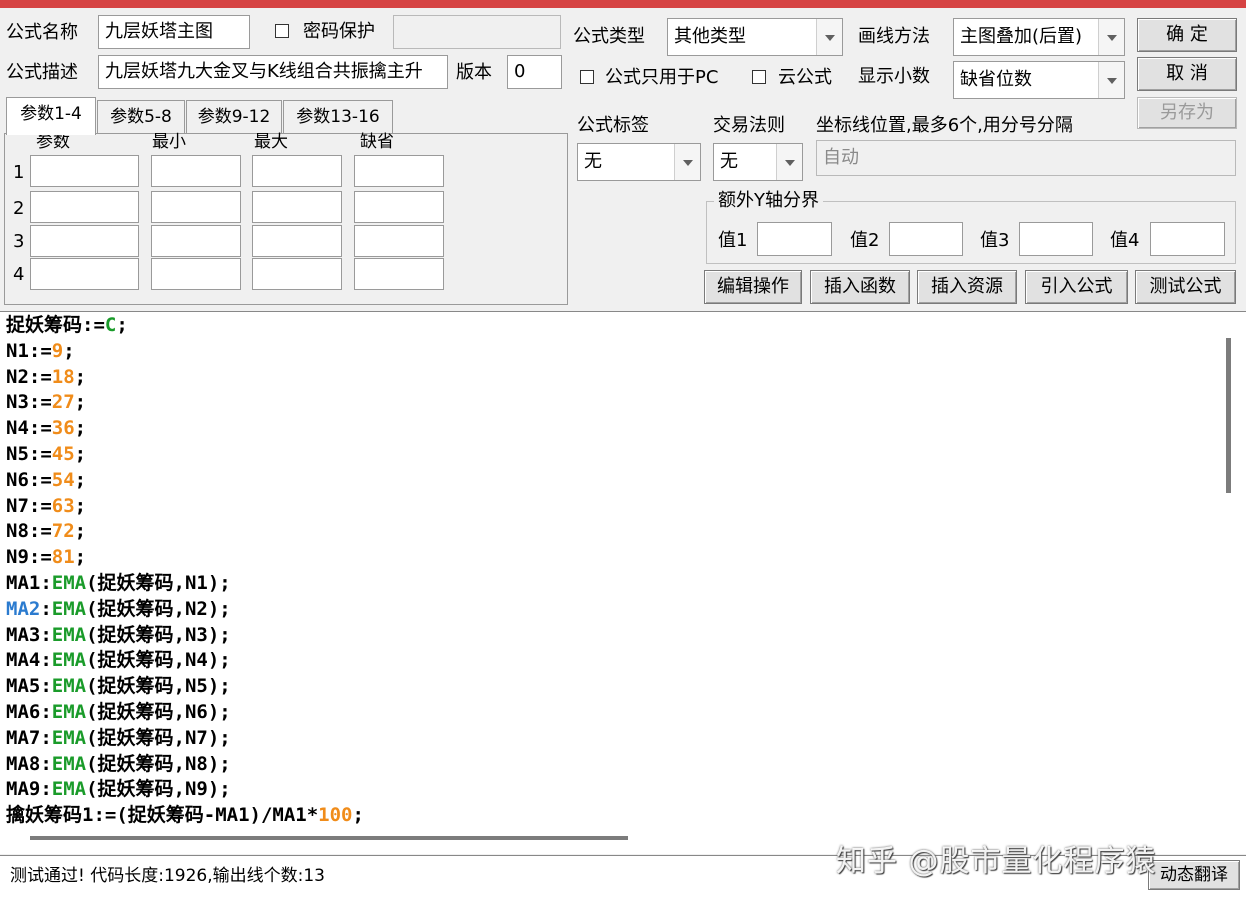 The width and height of the screenshot is (1246, 907). Describe the element at coordinates (338, 117) in the screenshot. I see `tab-params-13-16: 参数13-16` at that location.